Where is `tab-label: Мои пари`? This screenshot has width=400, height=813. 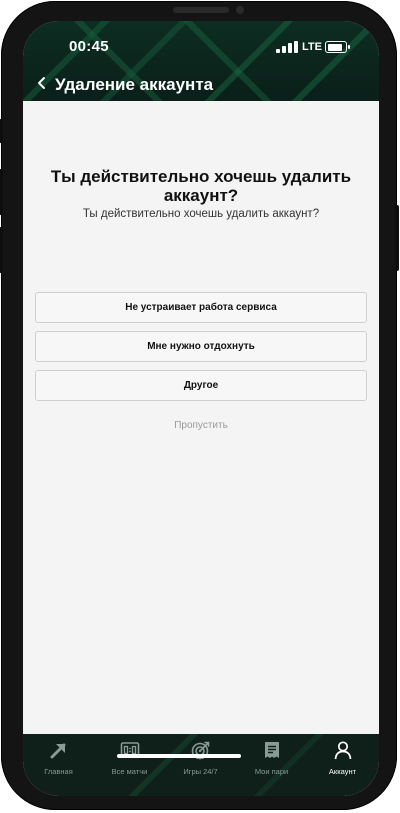
tab-label: Мои пари is located at coordinates (271, 771).